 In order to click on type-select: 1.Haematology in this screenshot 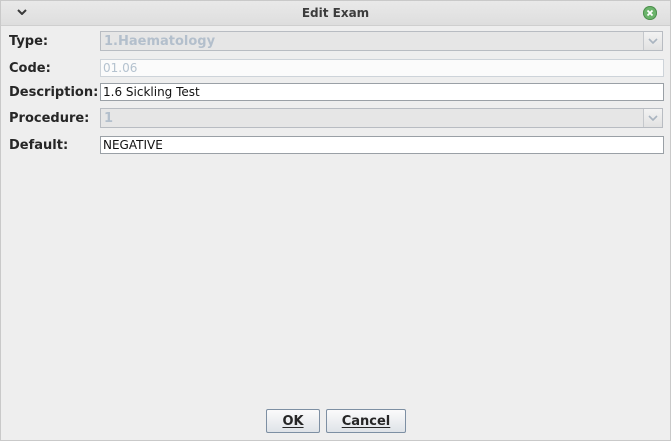, I will do `click(381, 41)`.